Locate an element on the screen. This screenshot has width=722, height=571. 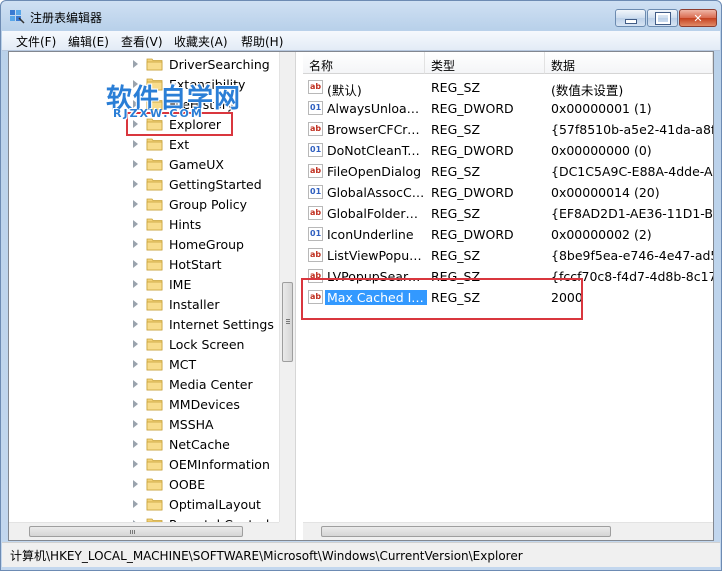
value-name: FileOpenDialog is located at coordinates (374, 171).